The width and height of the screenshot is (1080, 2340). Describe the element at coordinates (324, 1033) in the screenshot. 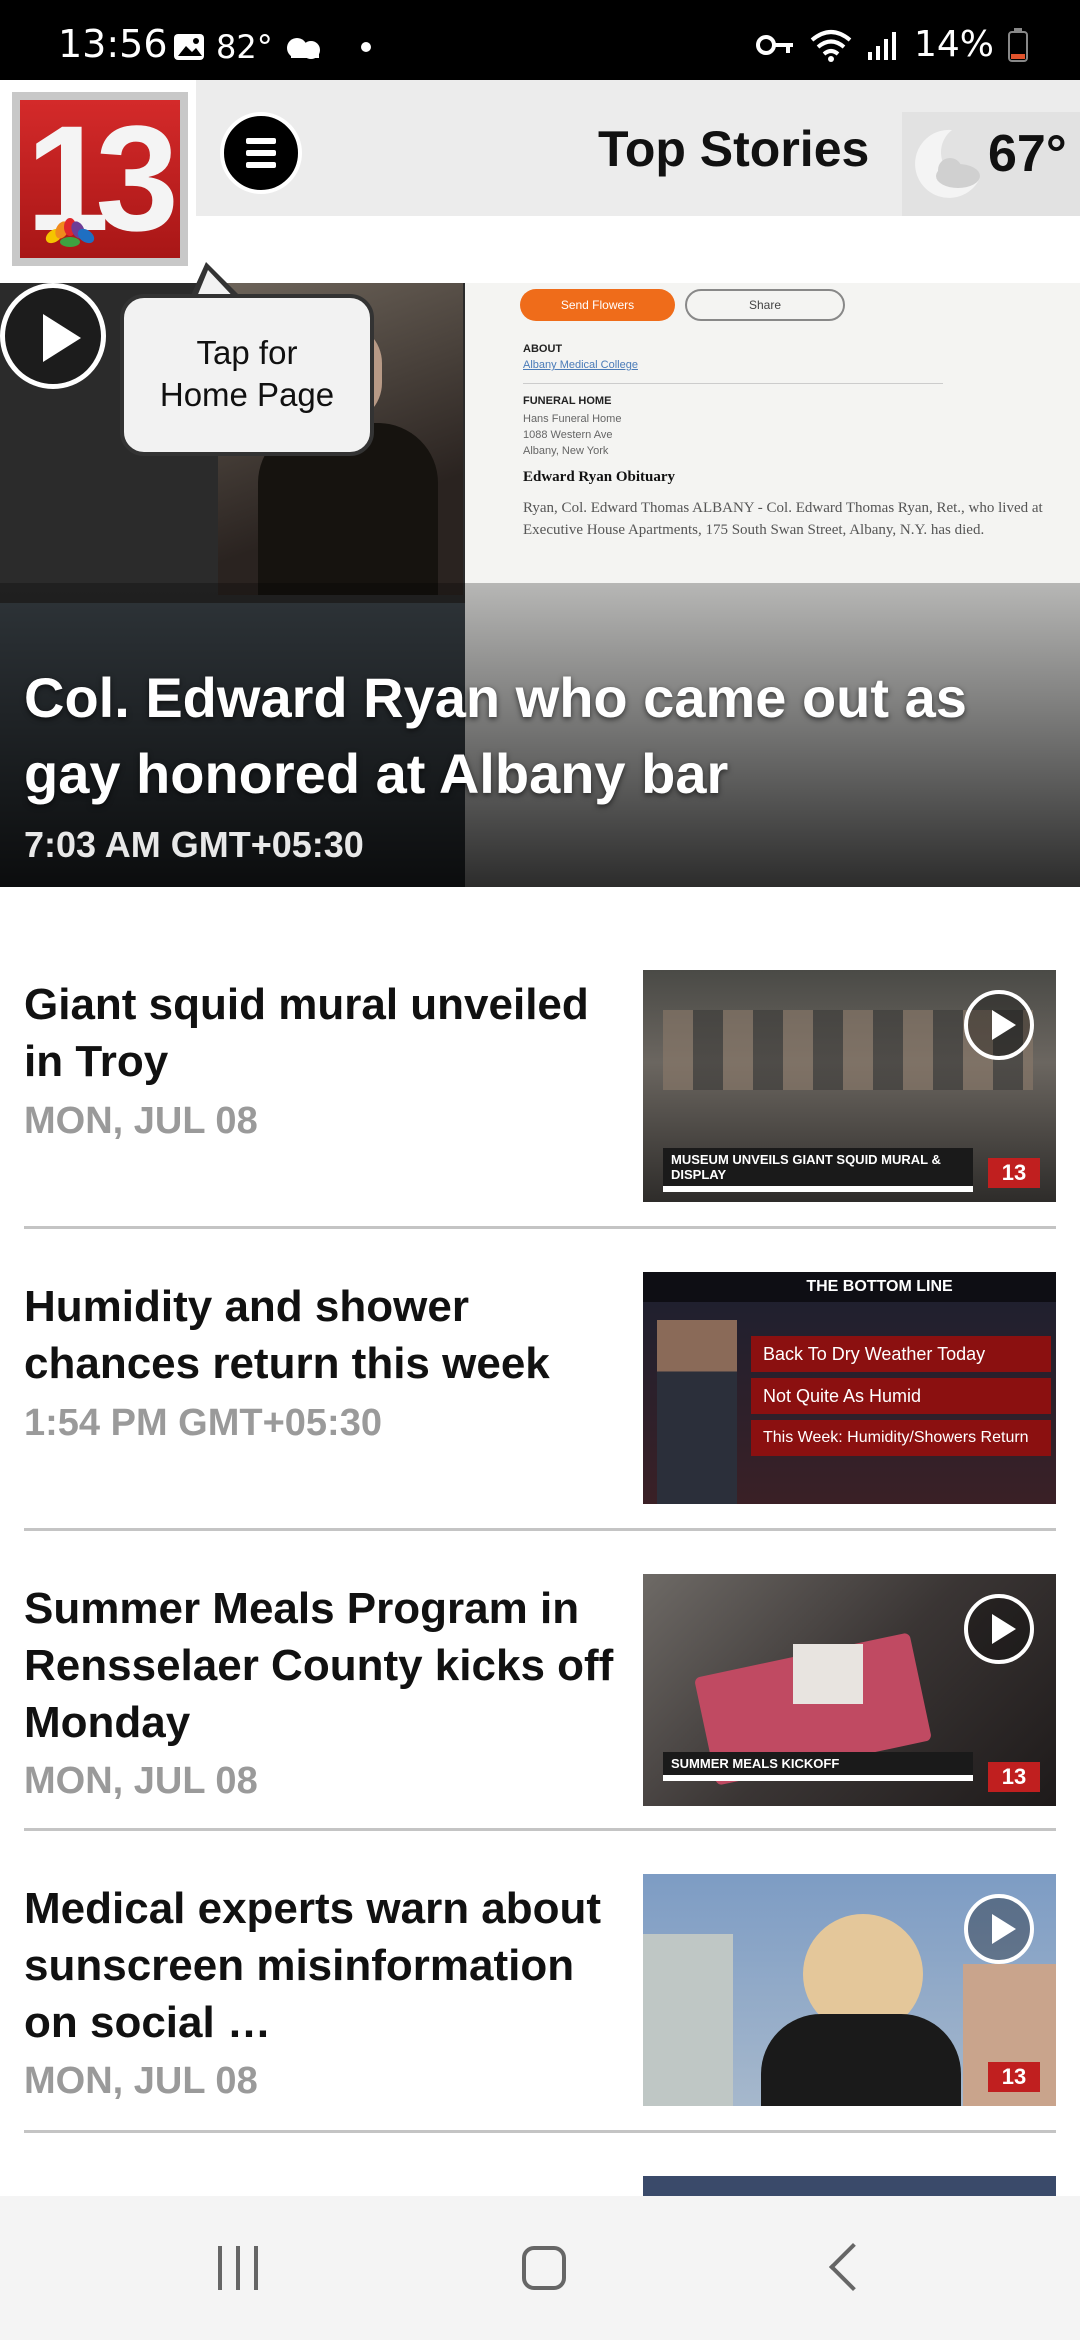

I see `story-title: Giant squid mural unveiled in Troy` at that location.